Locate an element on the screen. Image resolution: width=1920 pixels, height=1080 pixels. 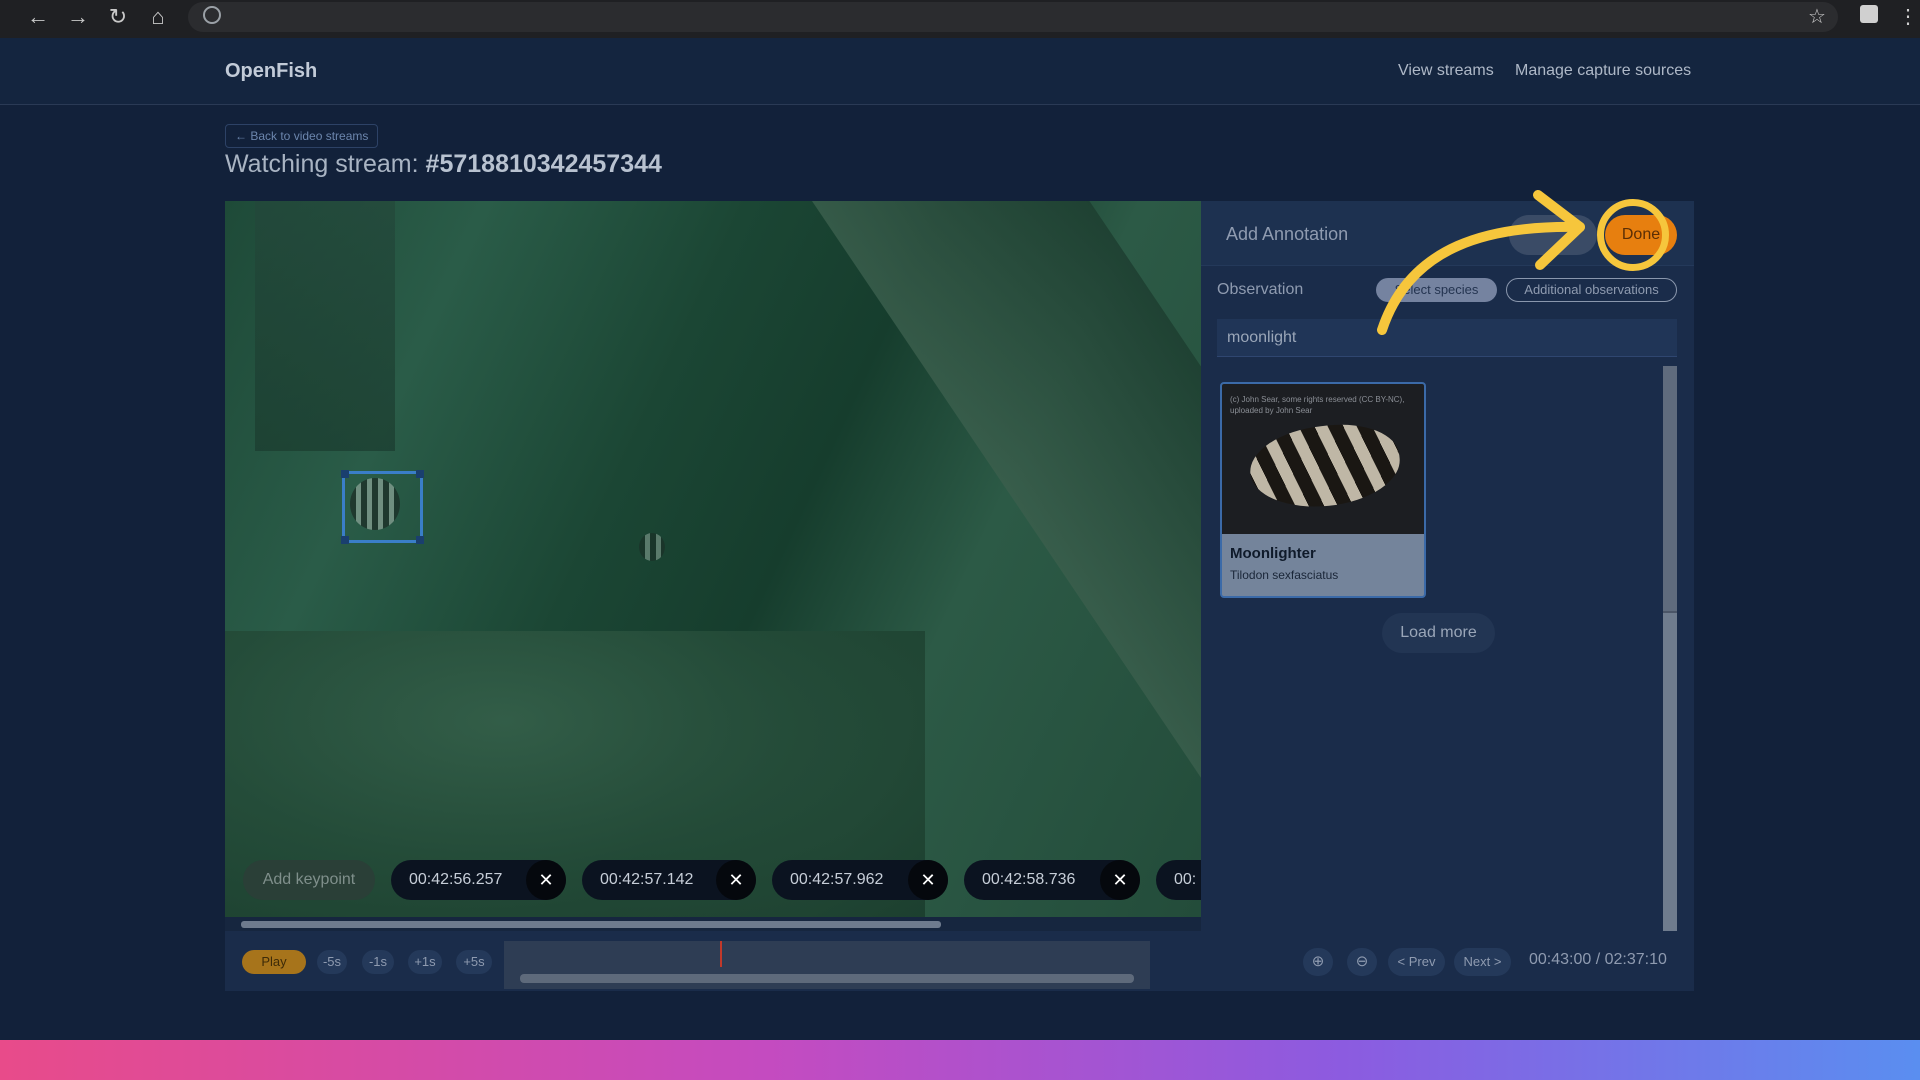
star-icon: ☆ is located at coordinates (1817, 16).